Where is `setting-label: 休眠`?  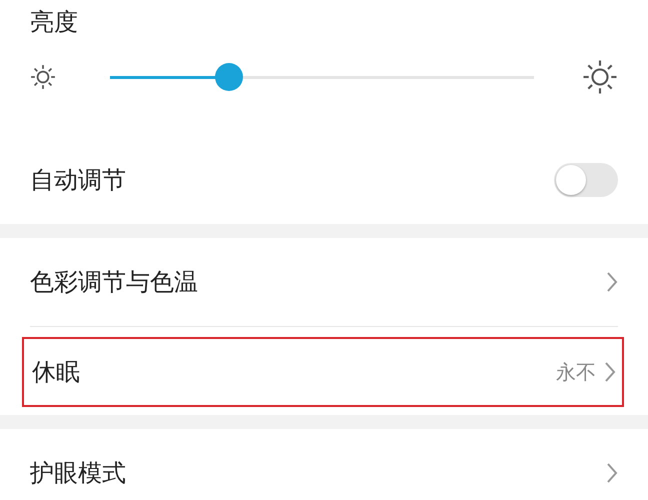
setting-label: 休眠 is located at coordinates (56, 372).